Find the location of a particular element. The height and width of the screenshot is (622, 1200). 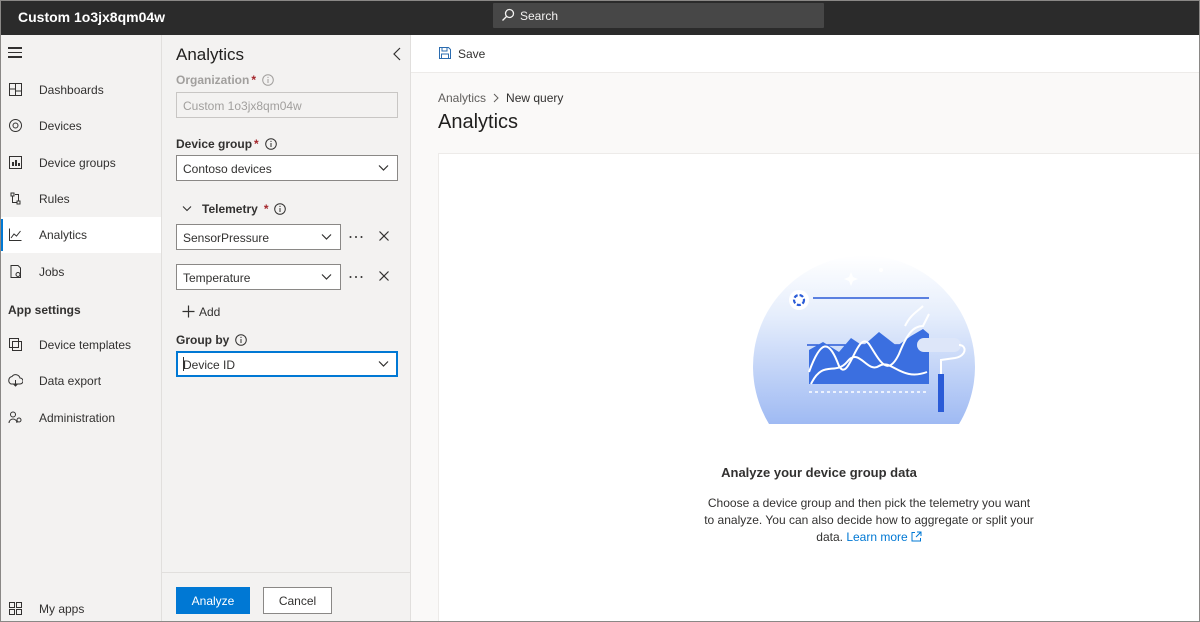

nav-label-administration: Administration is located at coordinates (77, 418).